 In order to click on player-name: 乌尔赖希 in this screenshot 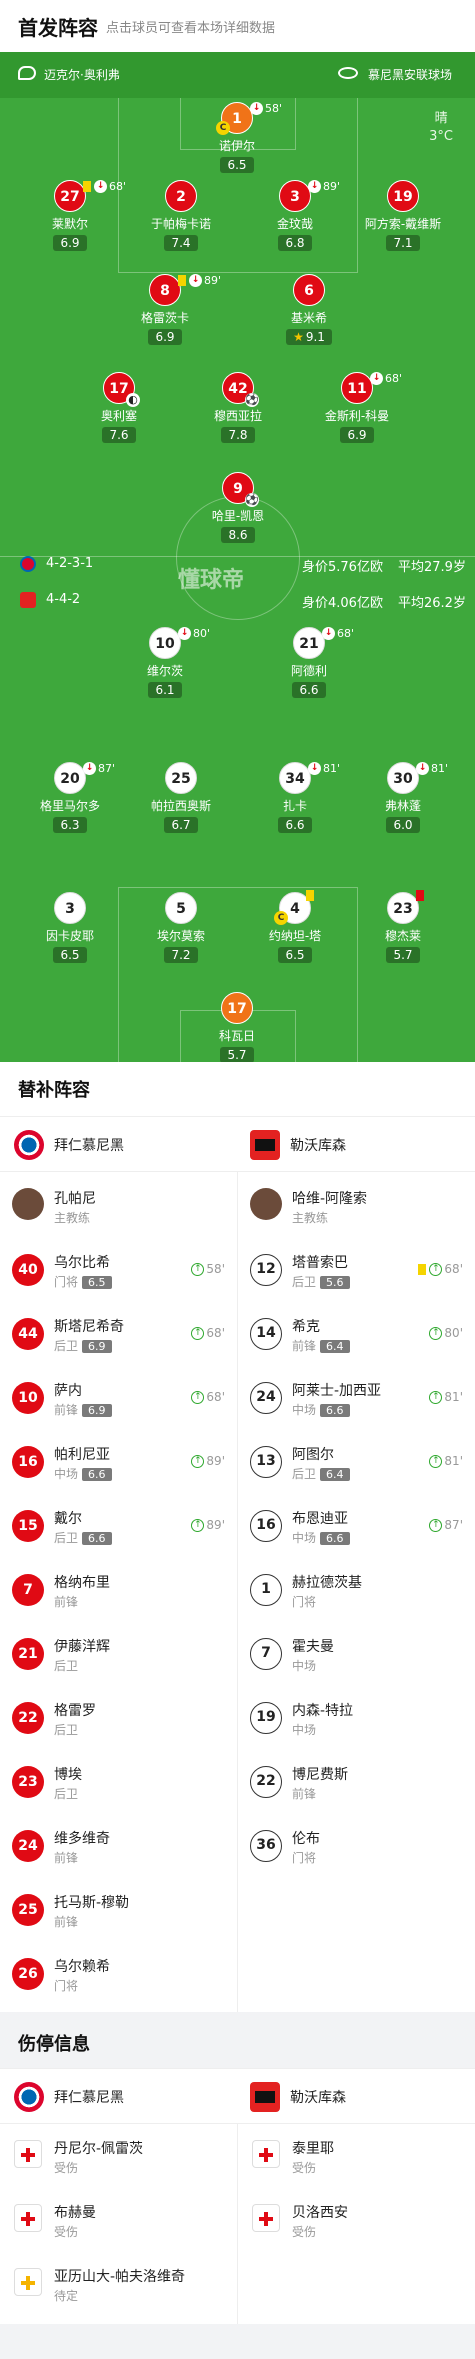, I will do `click(82, 1967)`.